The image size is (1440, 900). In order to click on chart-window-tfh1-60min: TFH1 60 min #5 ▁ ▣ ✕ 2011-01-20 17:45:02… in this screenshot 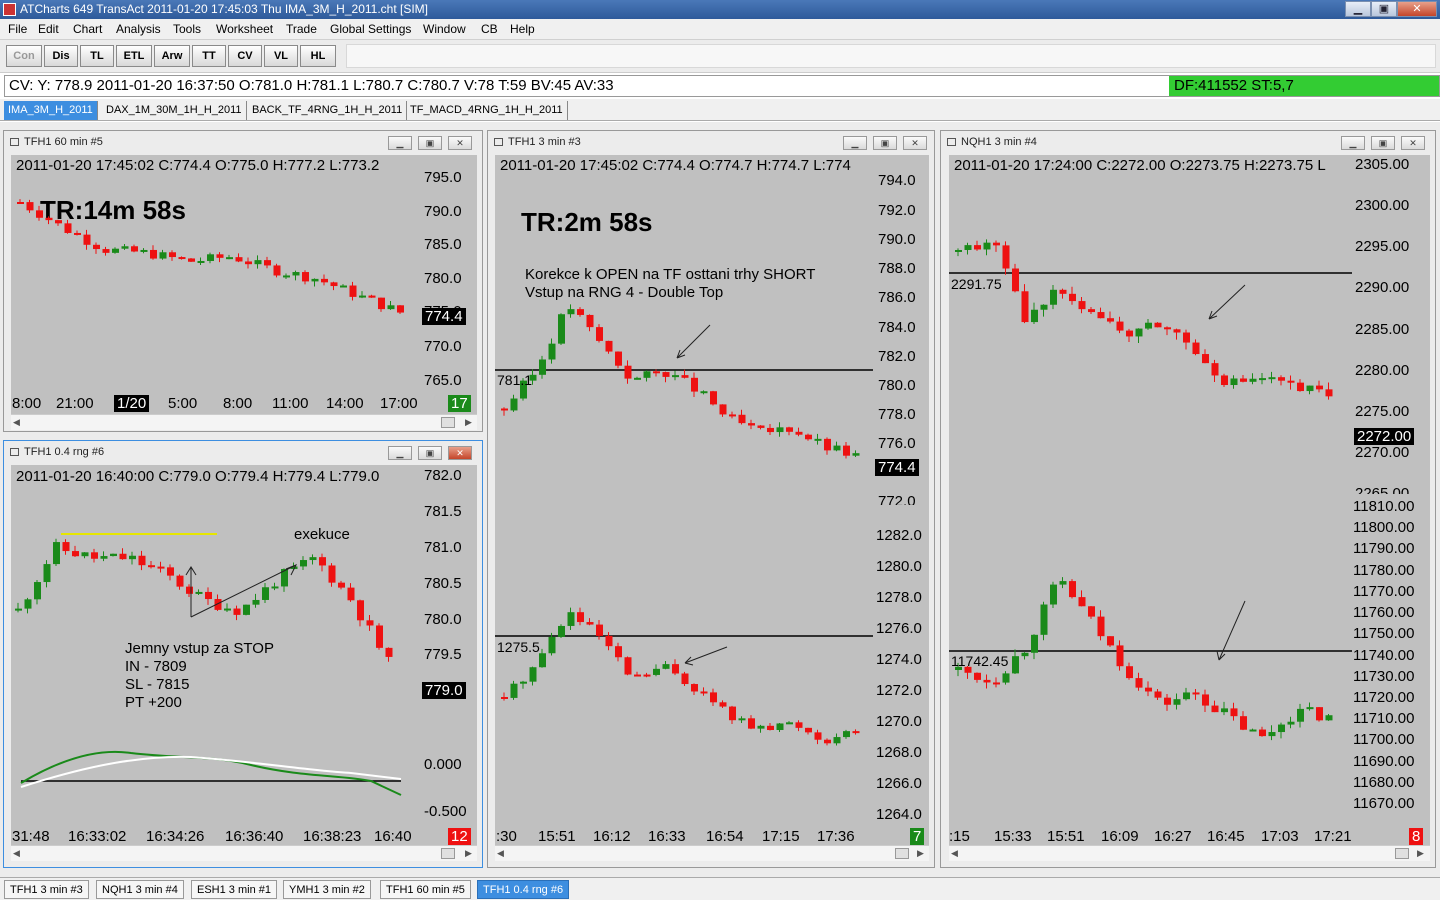, I will do `click(243, 281)`.